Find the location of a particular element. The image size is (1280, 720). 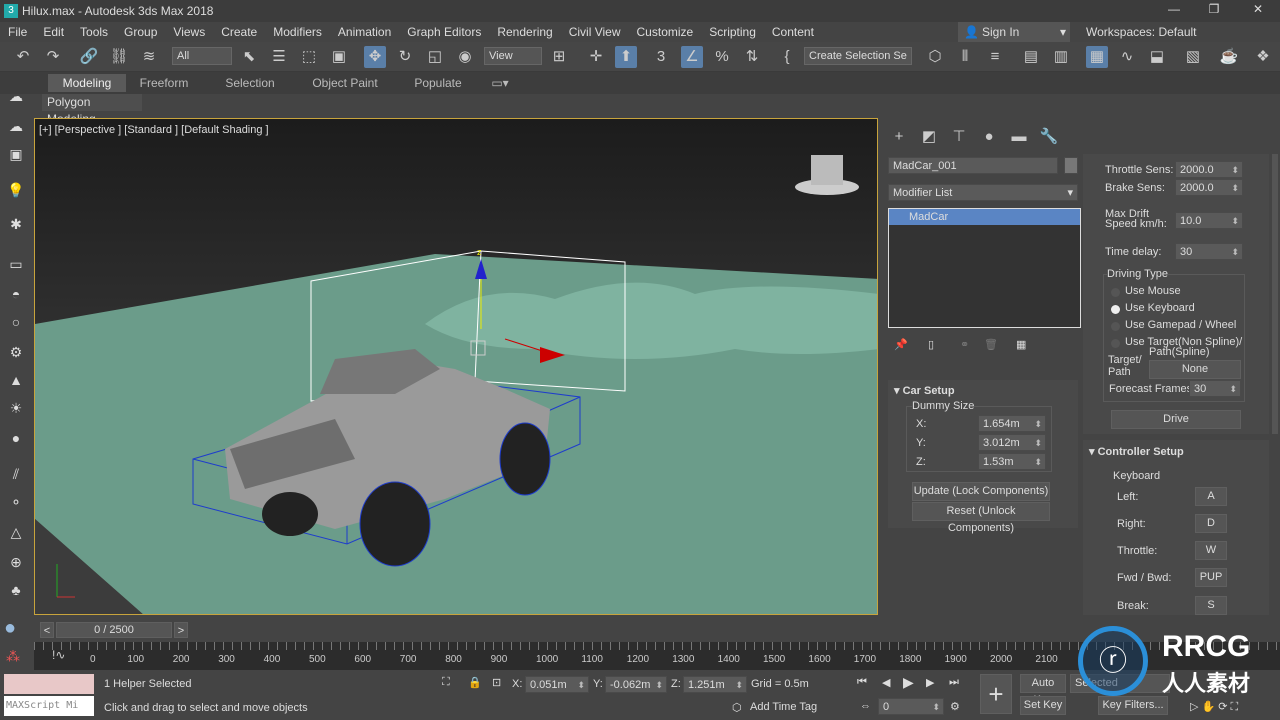

named-selection-set-dropdown: Create Selection Se is located at coordinates (858, 56).